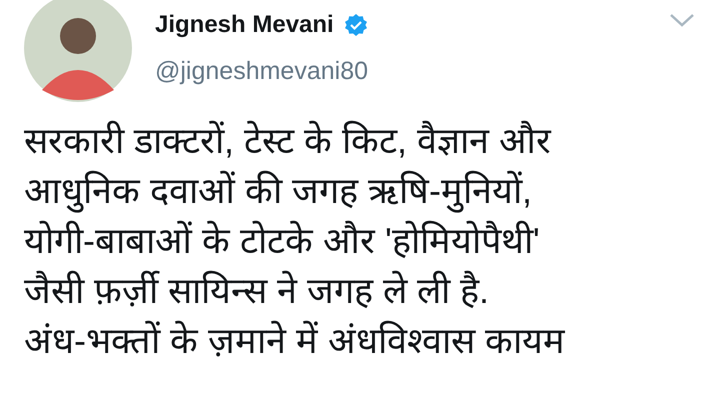 This screenshot has height=404, width=719. Describe the element at coordinates (295, 341) in the screenshot. I see `tweet-text-line: अंध-भक्तों के ज़माने में अंधविश्वास कायम` at that location.